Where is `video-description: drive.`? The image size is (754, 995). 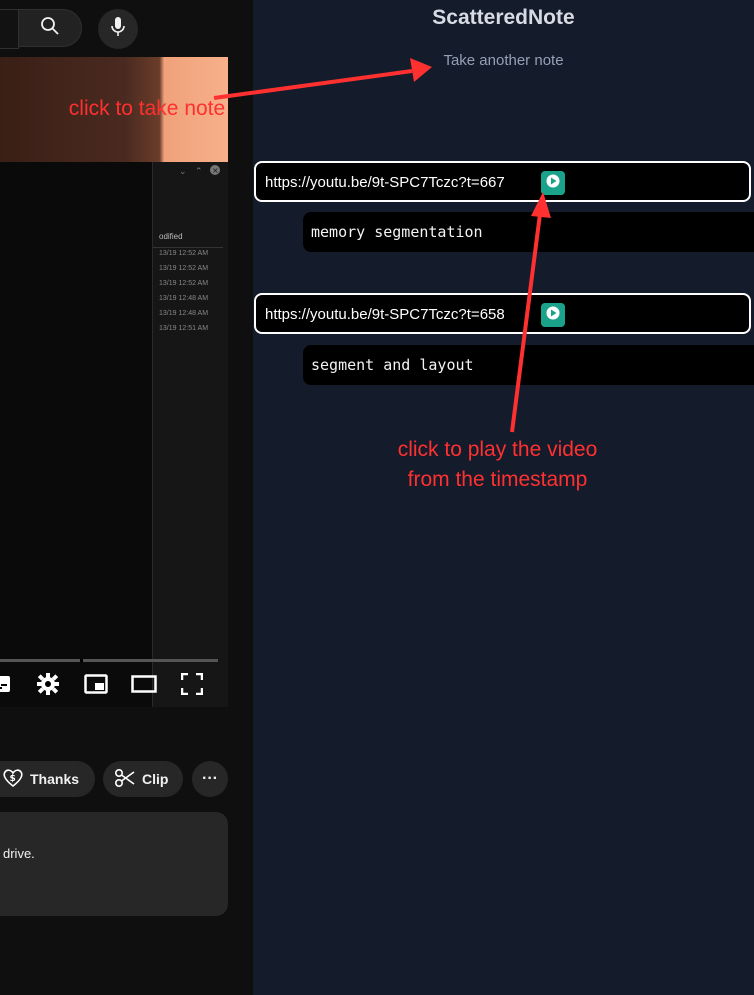
video-description: drive. is located at coordinates (114, 864).